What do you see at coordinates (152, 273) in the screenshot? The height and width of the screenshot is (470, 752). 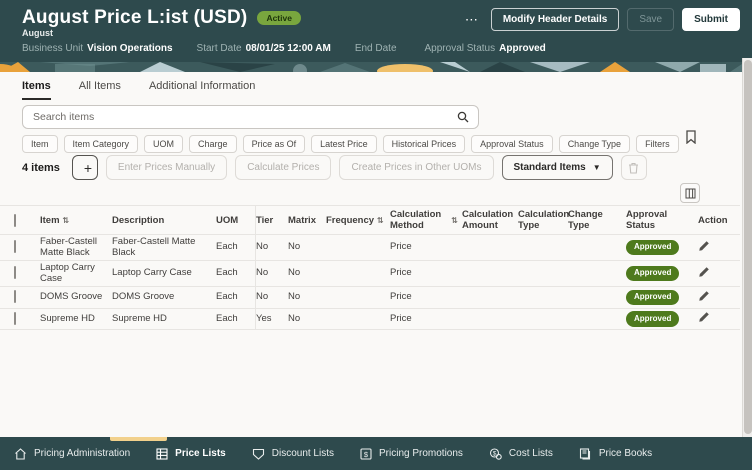 I see `description-cell: Laptop Carry Case` at bounding box center [152, 273].